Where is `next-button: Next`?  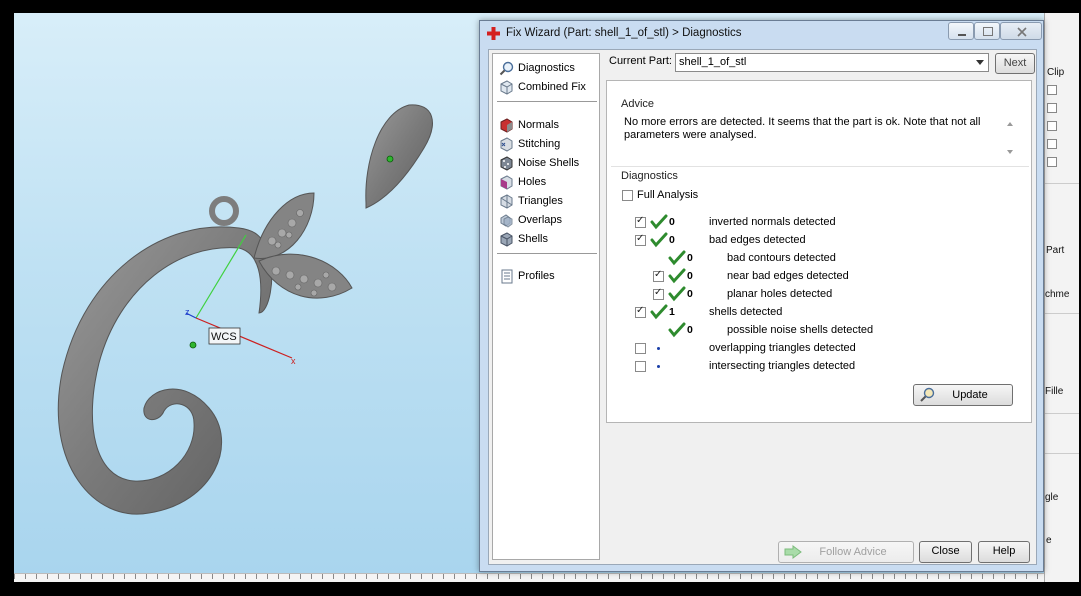
next-button: Next is located at coordinates (1015, 63).